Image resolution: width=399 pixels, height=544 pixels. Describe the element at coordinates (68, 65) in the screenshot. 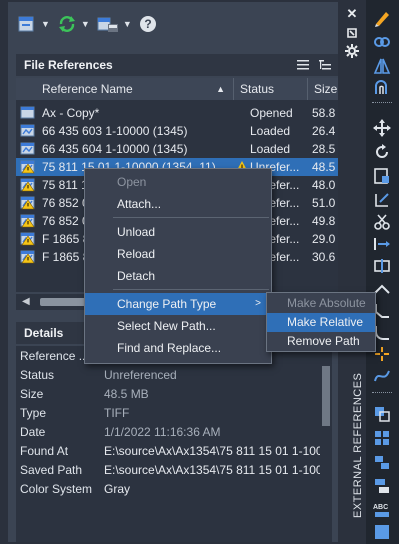

I see `file-references-title: File References` at that location.